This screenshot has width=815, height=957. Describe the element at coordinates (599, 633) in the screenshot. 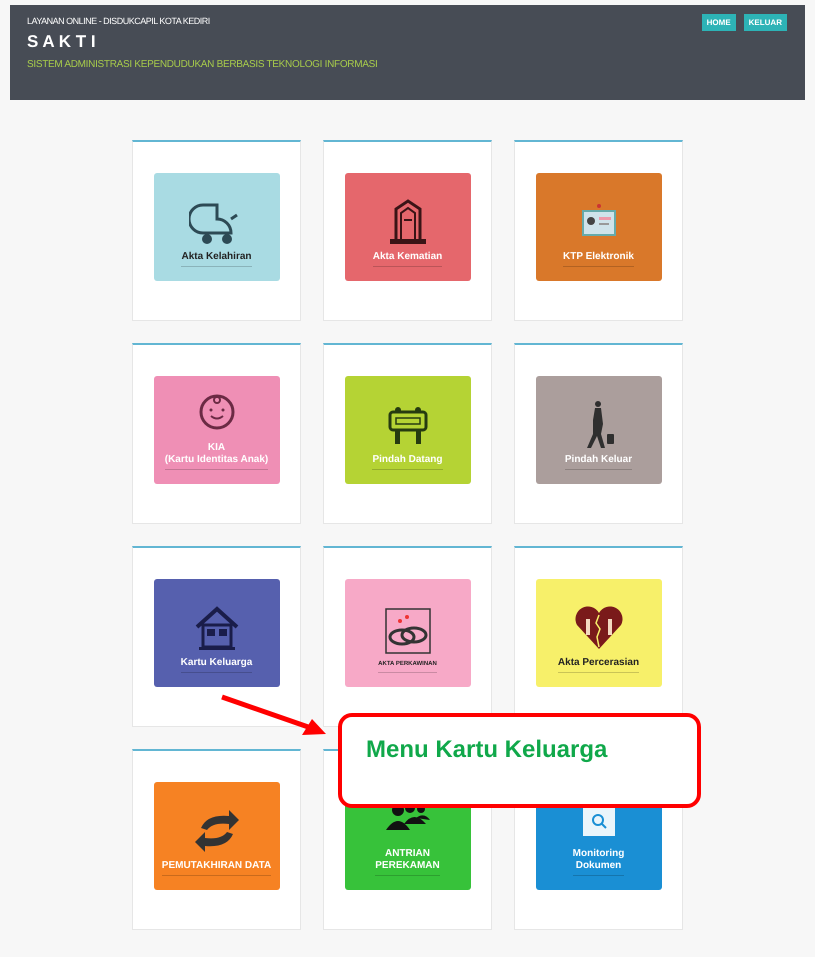

I see `menu-tile: Akta Percerasian` at that location.